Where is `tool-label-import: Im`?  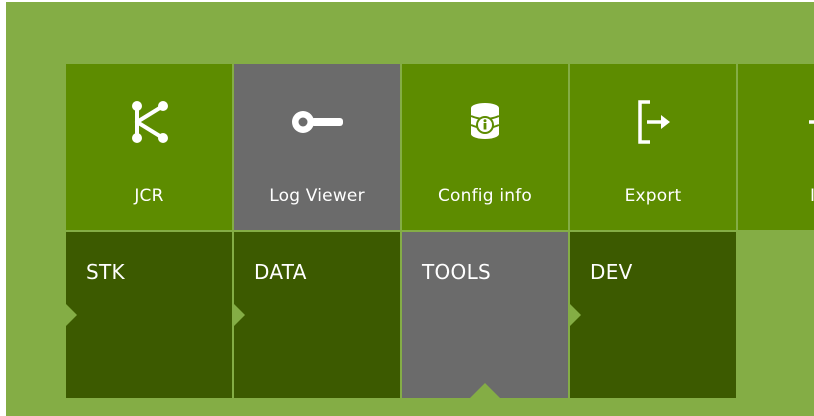
tool-label-import: Im is located at coordinates (812, 196).